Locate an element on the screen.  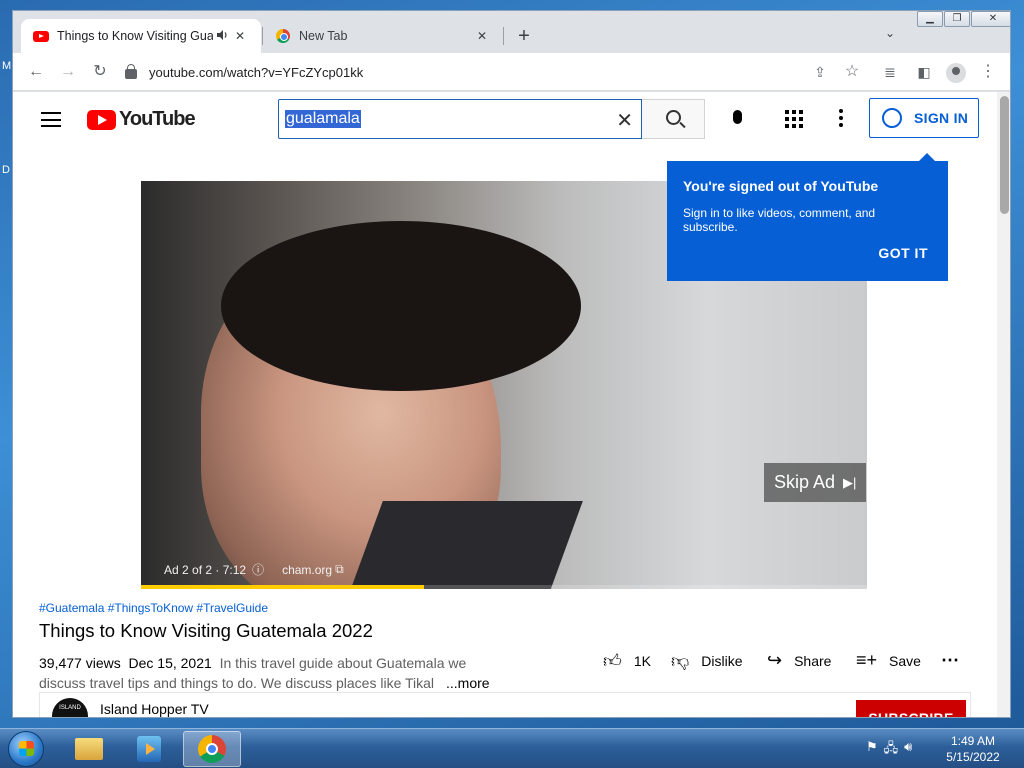
window-controls: ▁ ❐ ✕ is located at coordinates (963, 19).